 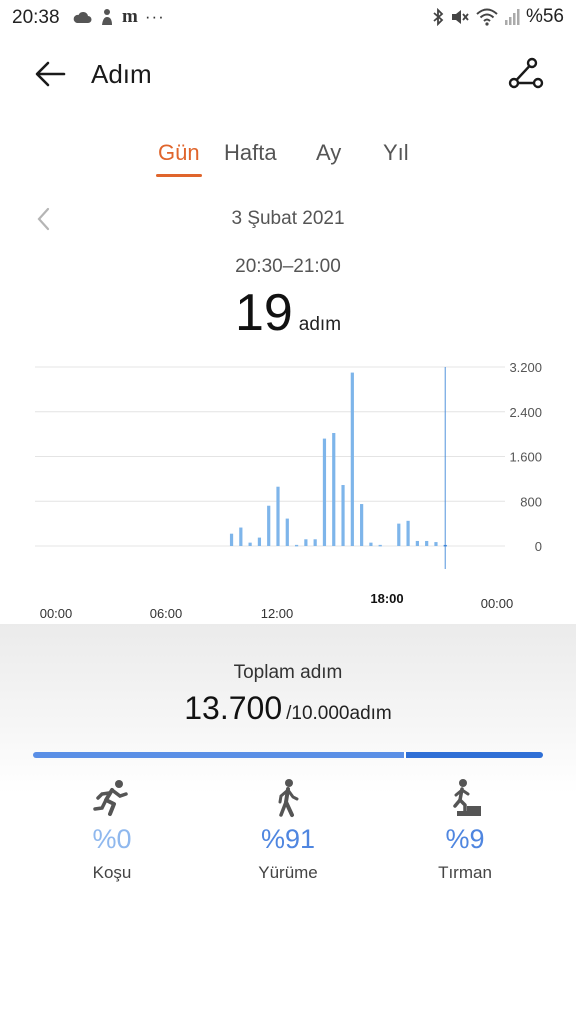 I want to click on climbing-percent: %9, so click(x=465, y=839).